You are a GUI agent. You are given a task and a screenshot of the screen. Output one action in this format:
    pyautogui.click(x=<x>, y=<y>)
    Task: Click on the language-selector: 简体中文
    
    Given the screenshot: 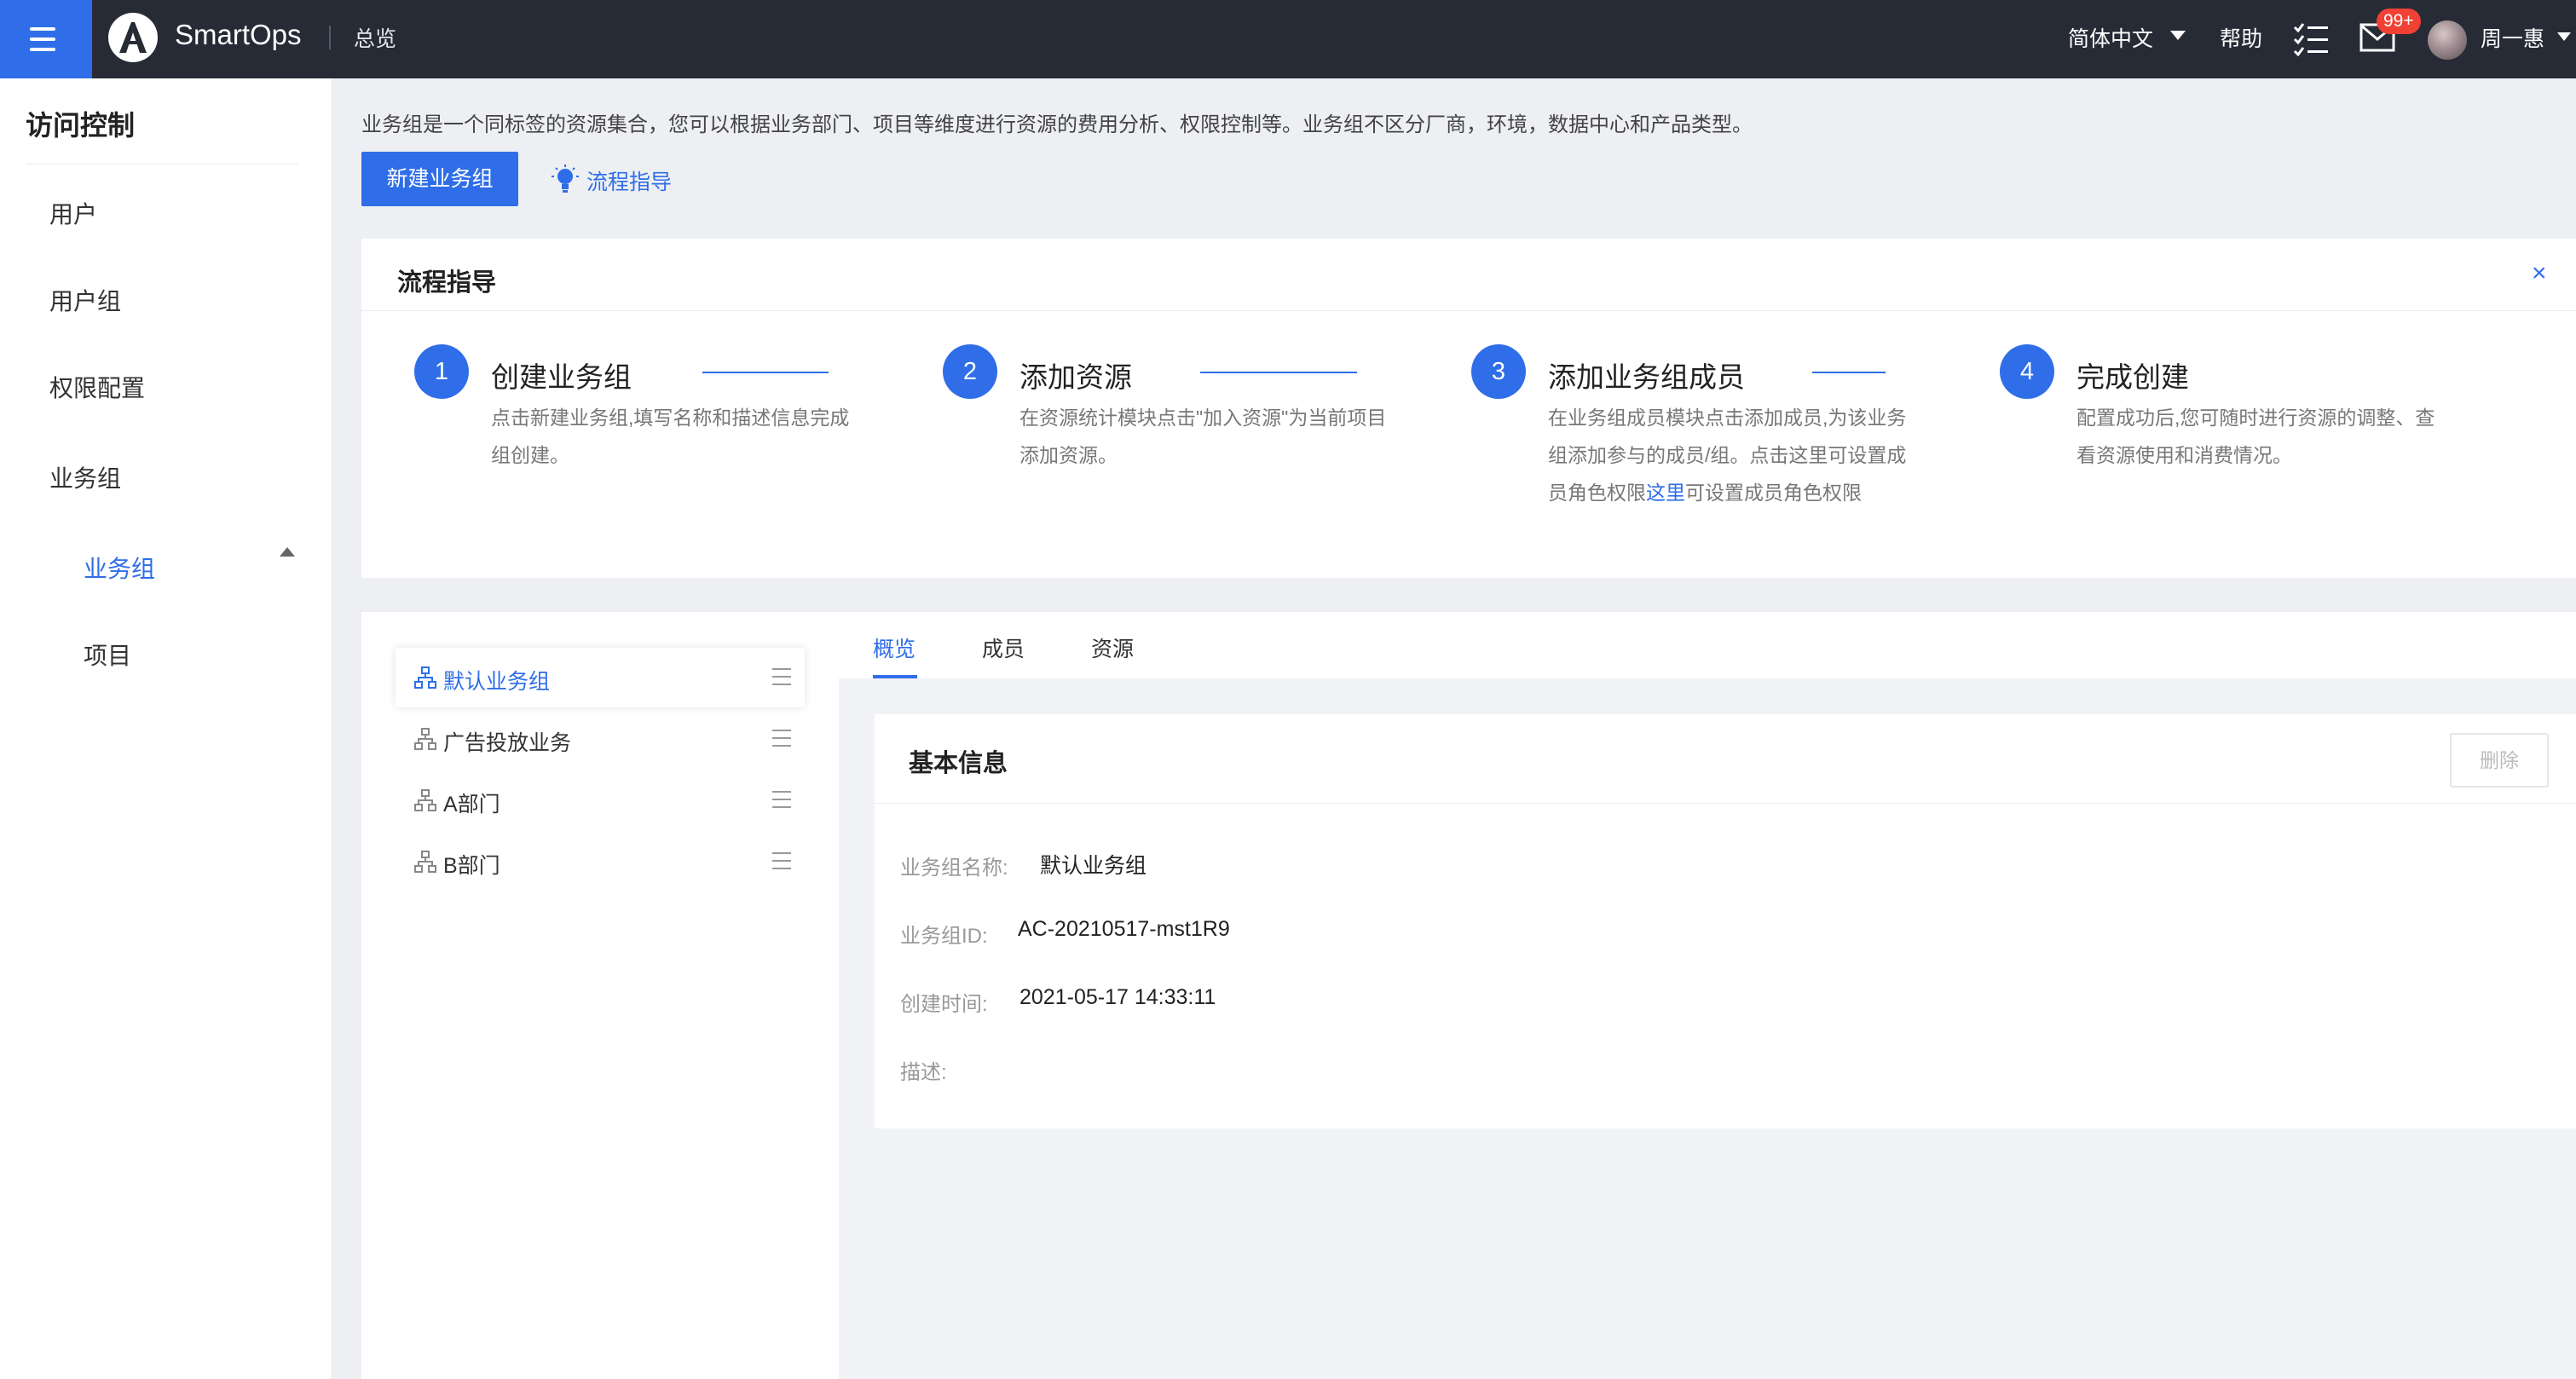 What is the action you would take?
    pyautogui.click(x=2110, y=37)
    